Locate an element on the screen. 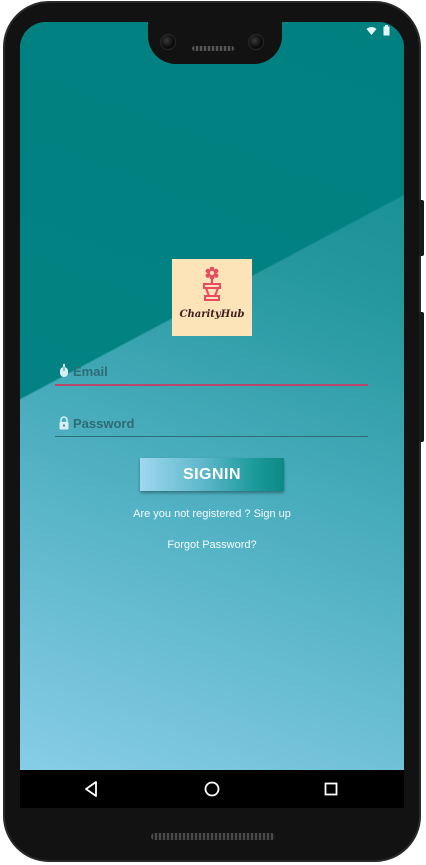 The image size is (426, 865). navigation-bar is located at coordinates (212, 789).